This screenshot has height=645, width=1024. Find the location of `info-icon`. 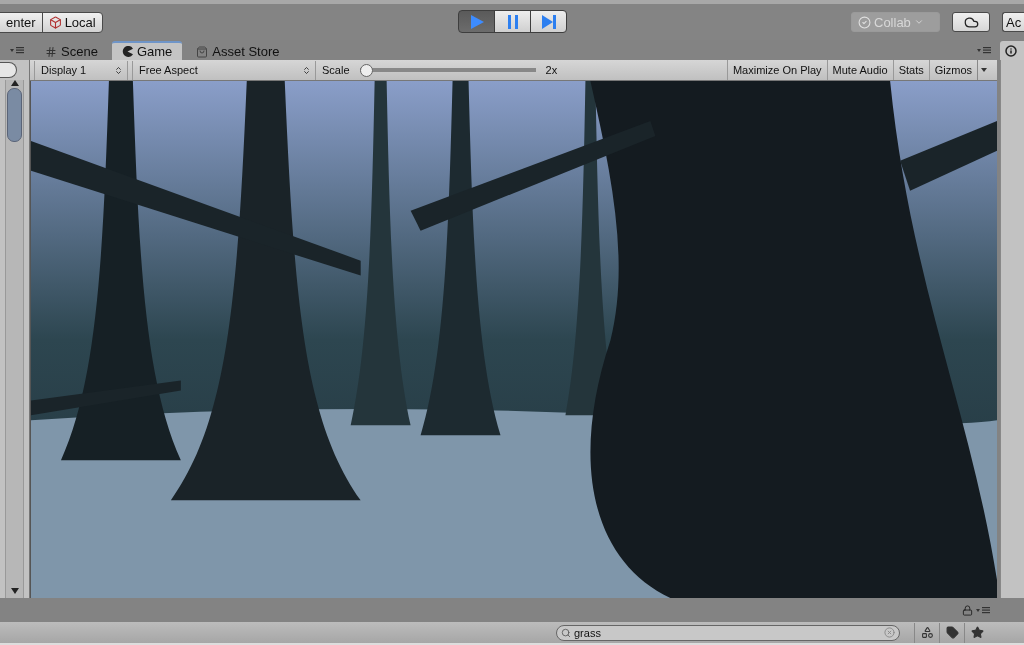

info-icon is located at coordinates (1011, 50).